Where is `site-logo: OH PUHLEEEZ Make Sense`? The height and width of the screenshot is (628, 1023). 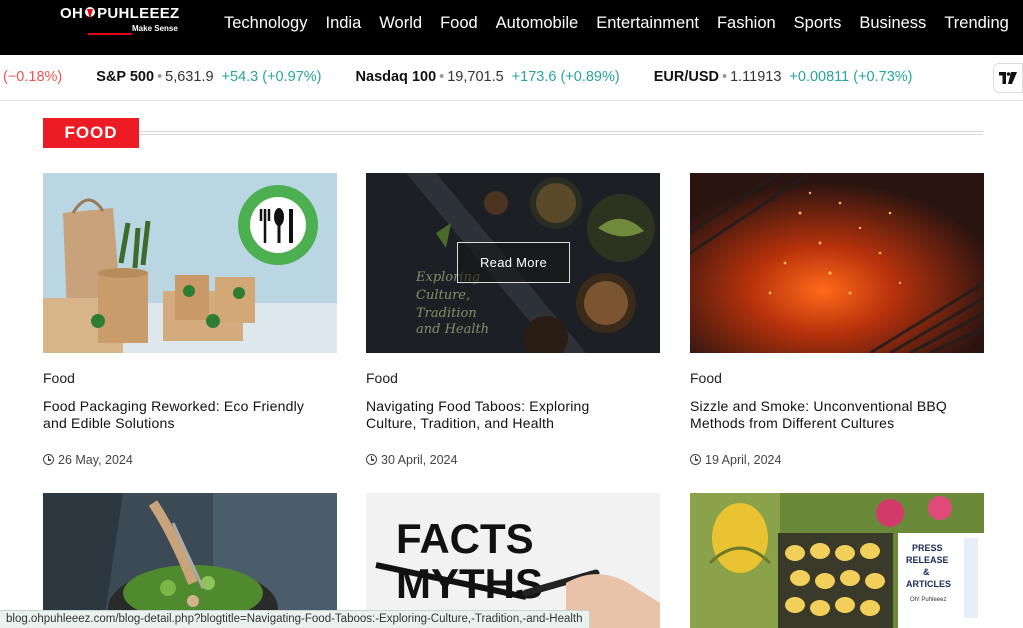
site-logo: OH PUHLEEEZ Make Sense is located at coordinates (125, 25).